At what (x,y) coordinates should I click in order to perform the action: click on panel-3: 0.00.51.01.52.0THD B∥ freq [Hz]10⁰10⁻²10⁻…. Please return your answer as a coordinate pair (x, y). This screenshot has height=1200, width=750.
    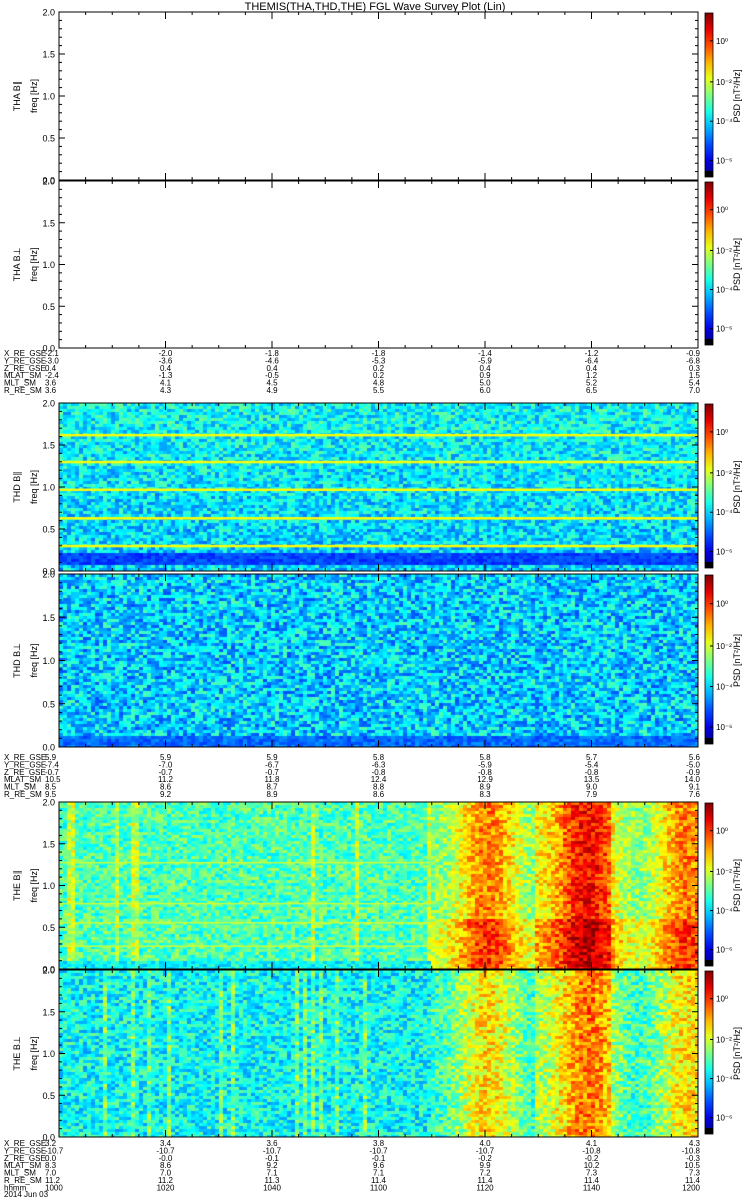
    Looking at the image, I should click on (377, 488).